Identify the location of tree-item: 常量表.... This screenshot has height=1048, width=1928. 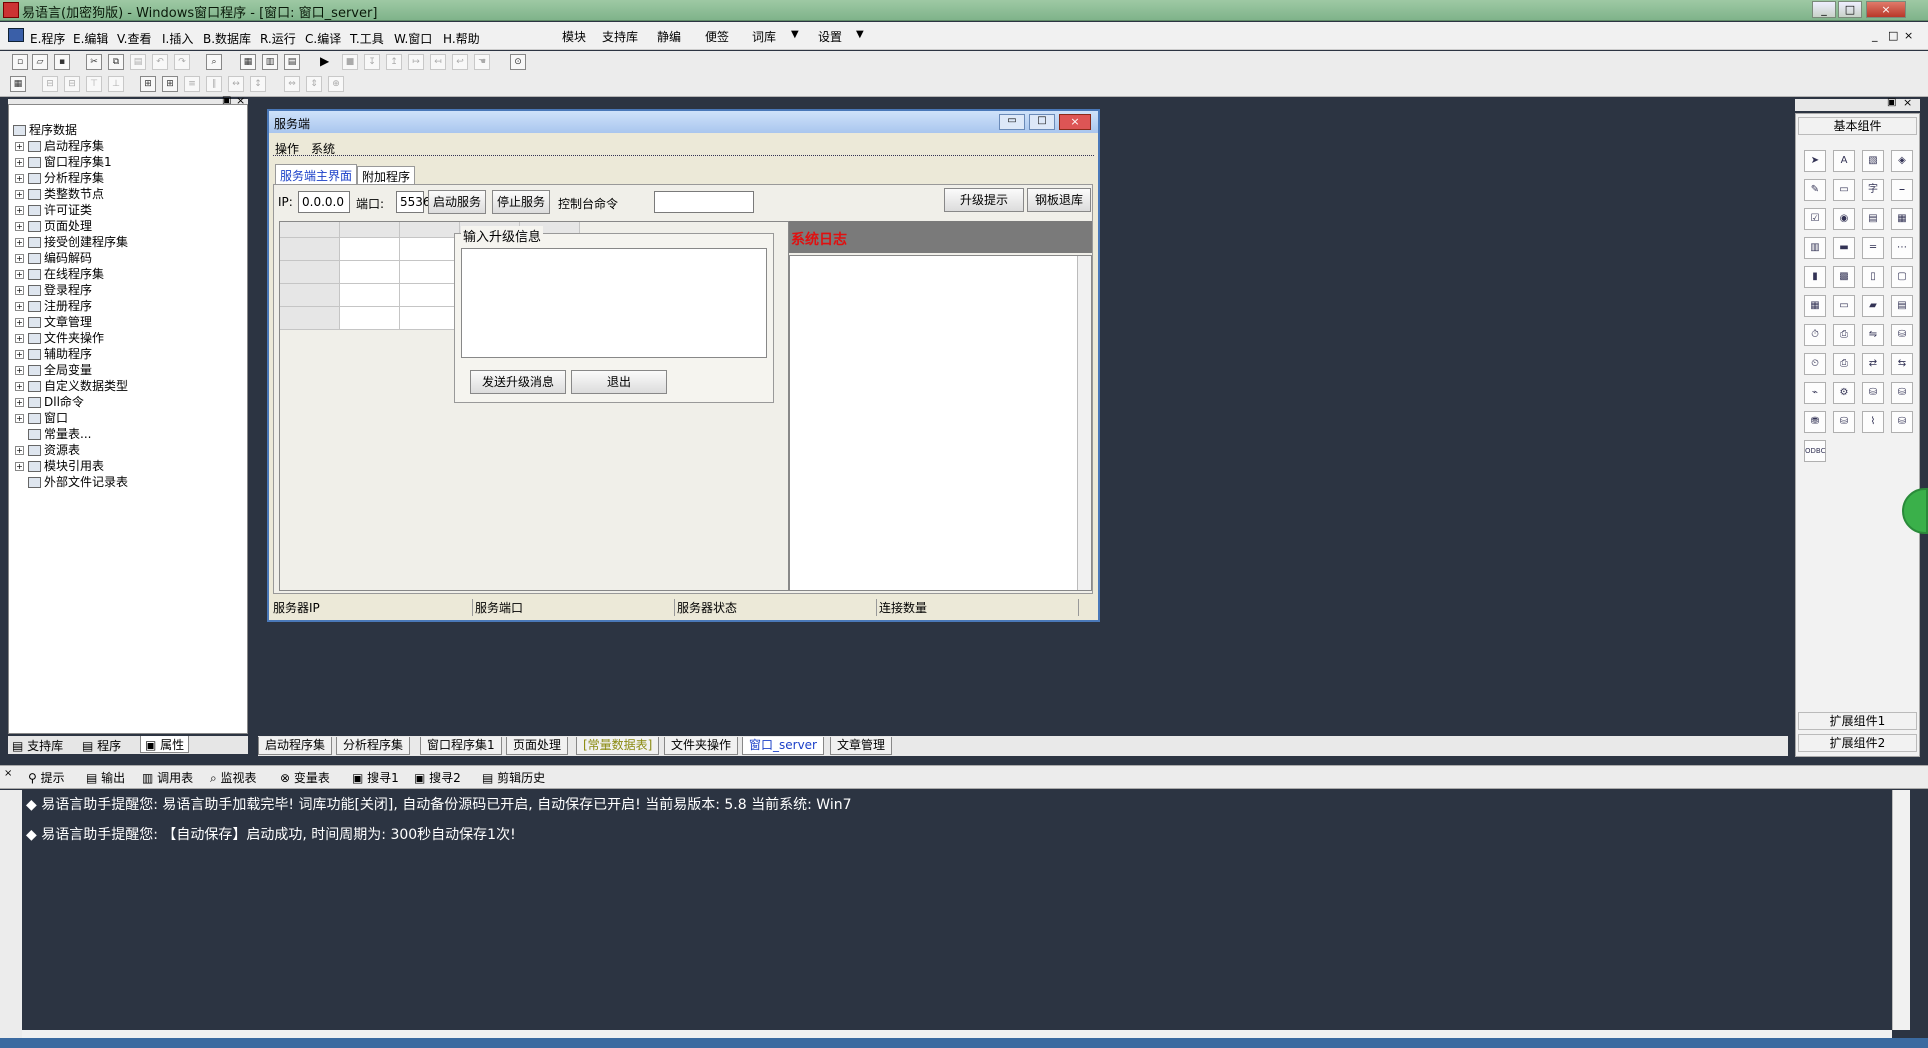
(59, 433).